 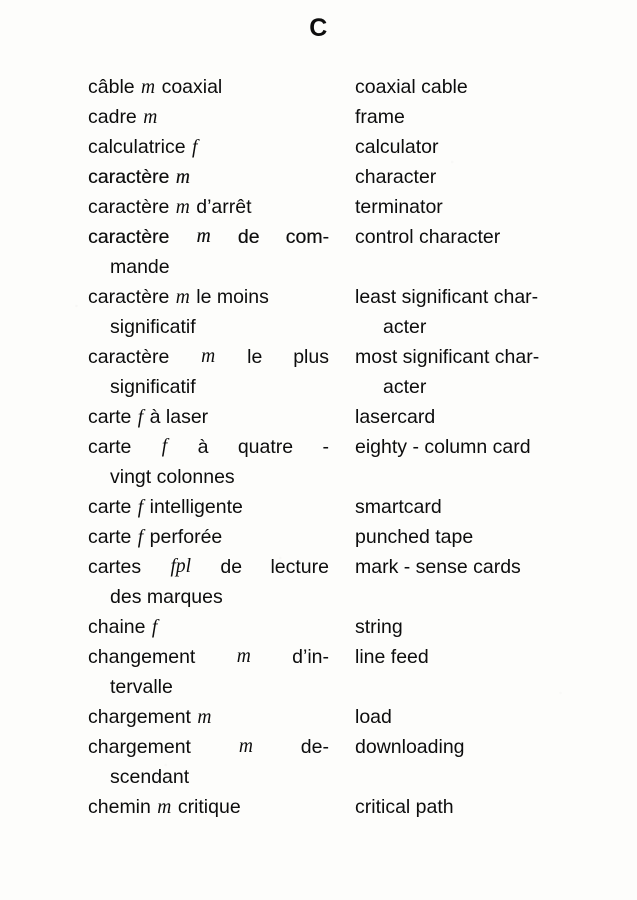 What do you see at coordinates (192, 87) in the screenshot?
I see `term-text: coaxial` at bounding box center [192, 87].